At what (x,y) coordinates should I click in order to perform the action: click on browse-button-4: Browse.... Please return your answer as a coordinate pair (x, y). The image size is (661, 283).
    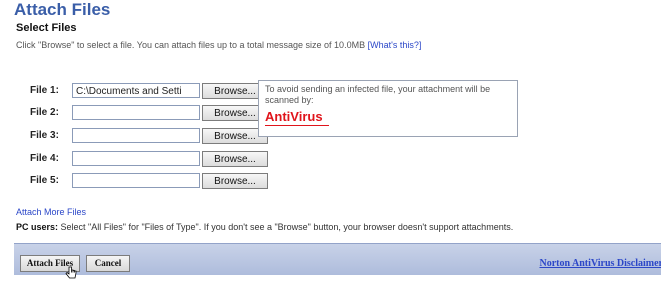
    Looking at the image, I should click on (235, 159).